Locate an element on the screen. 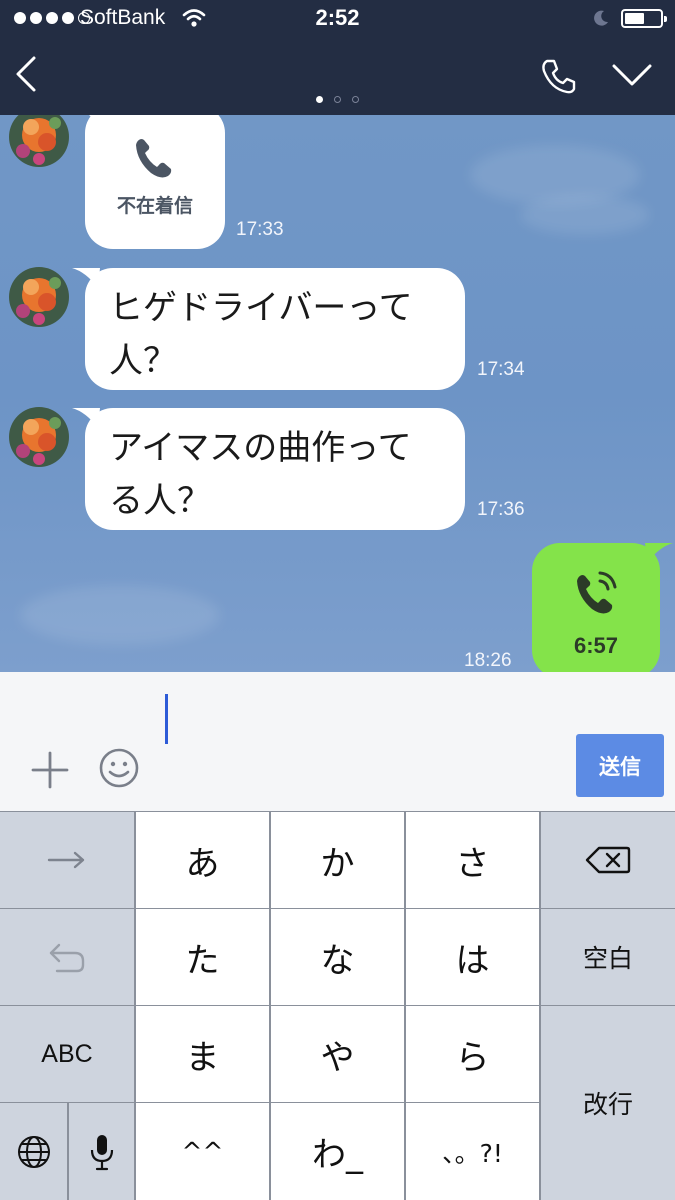 This screenshot has height=1200, width=675. key-ra: ら is located at coordinates (472, 1054).